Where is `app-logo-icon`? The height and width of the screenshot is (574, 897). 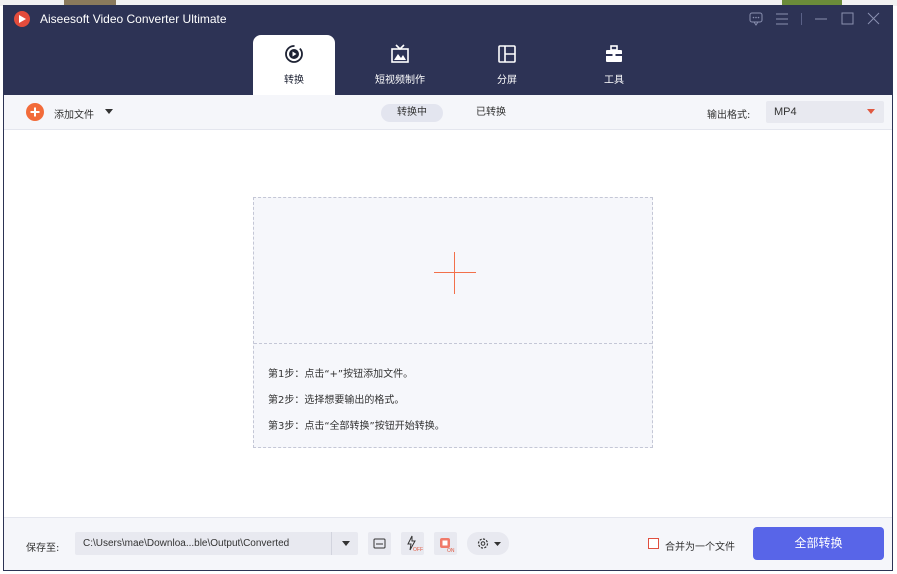 app-logo-icon is located at coordinates (22, 19).